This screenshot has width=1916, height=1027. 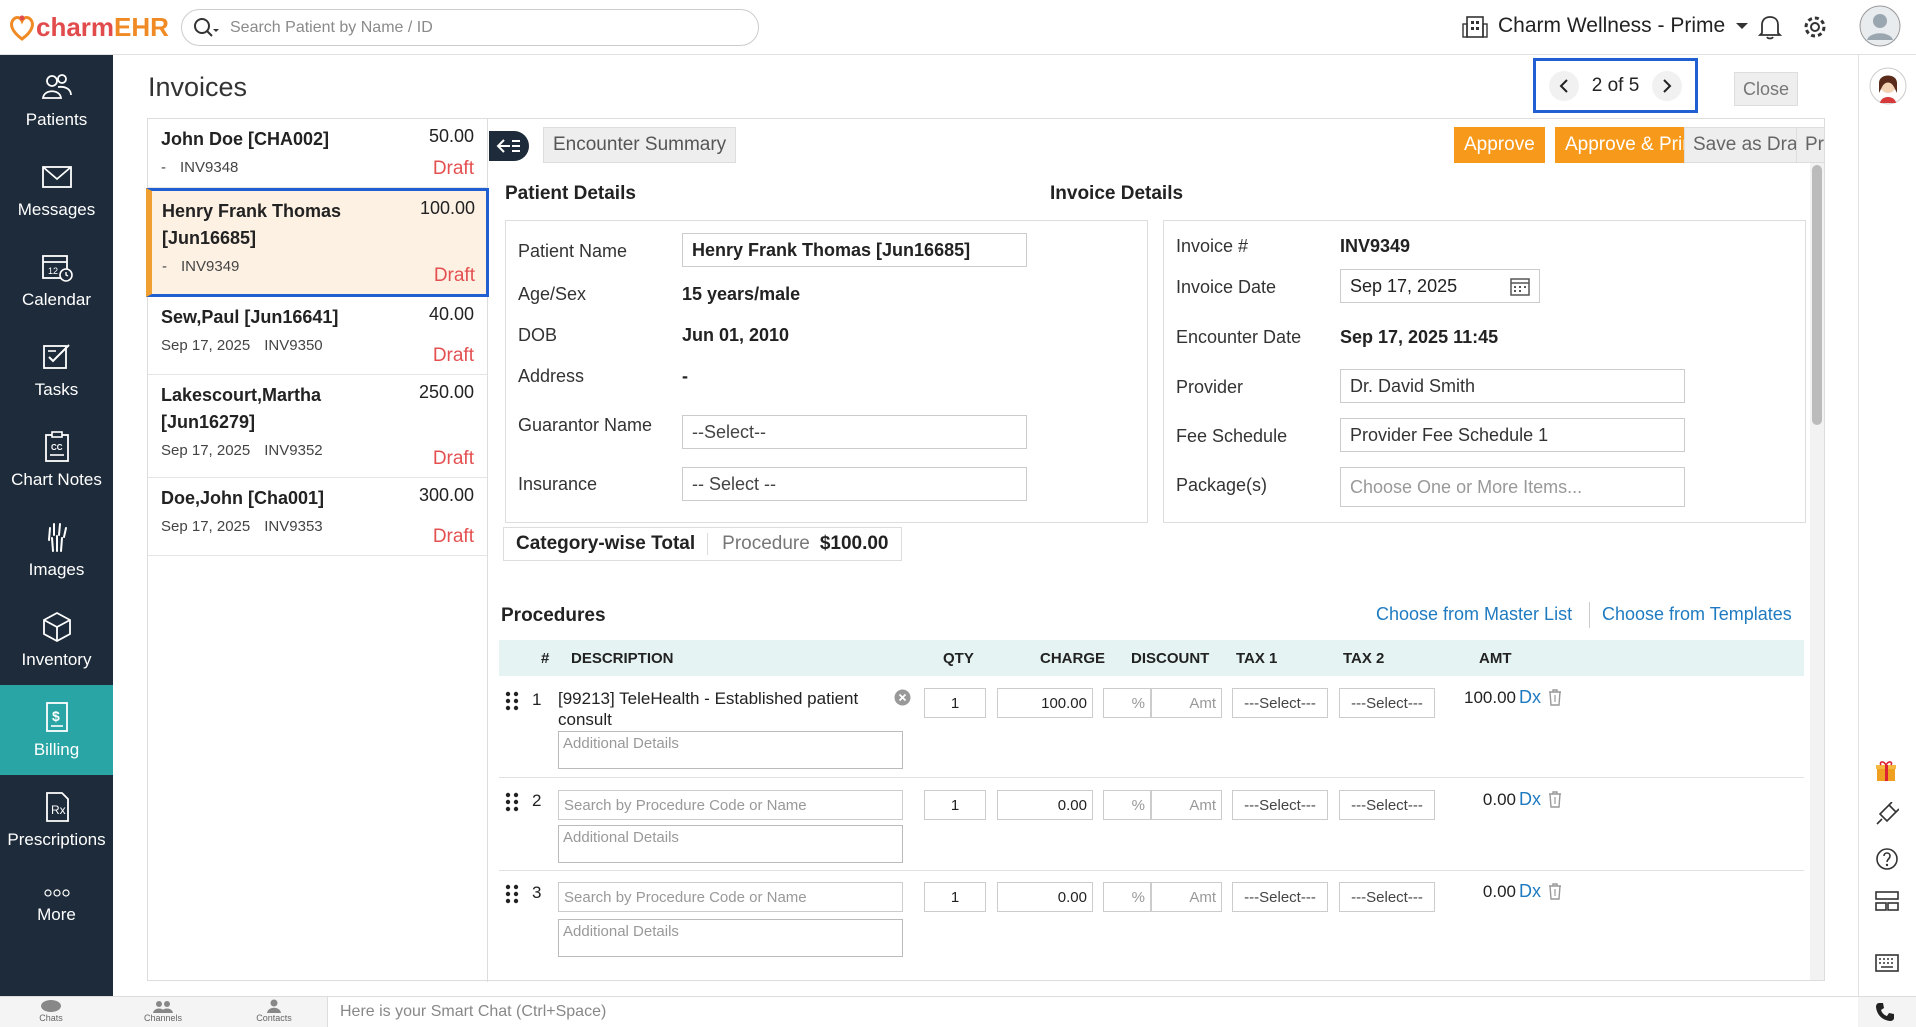 I want to click on sidebar-item-label: Tasks, so click(x=56, y=389).